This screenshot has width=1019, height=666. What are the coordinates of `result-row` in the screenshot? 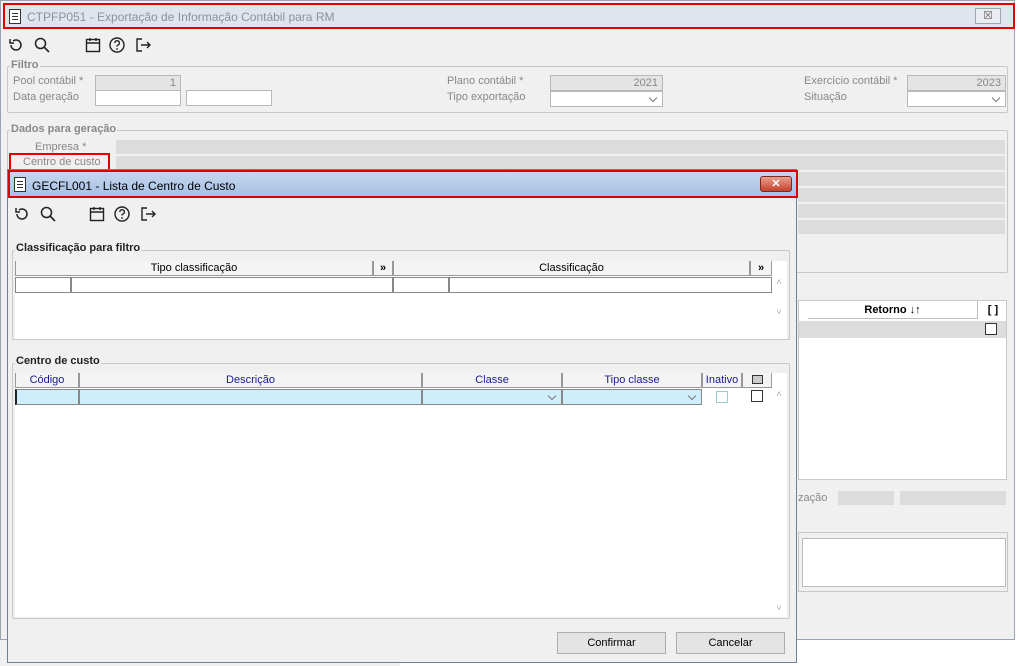 It's located at (902, 329).